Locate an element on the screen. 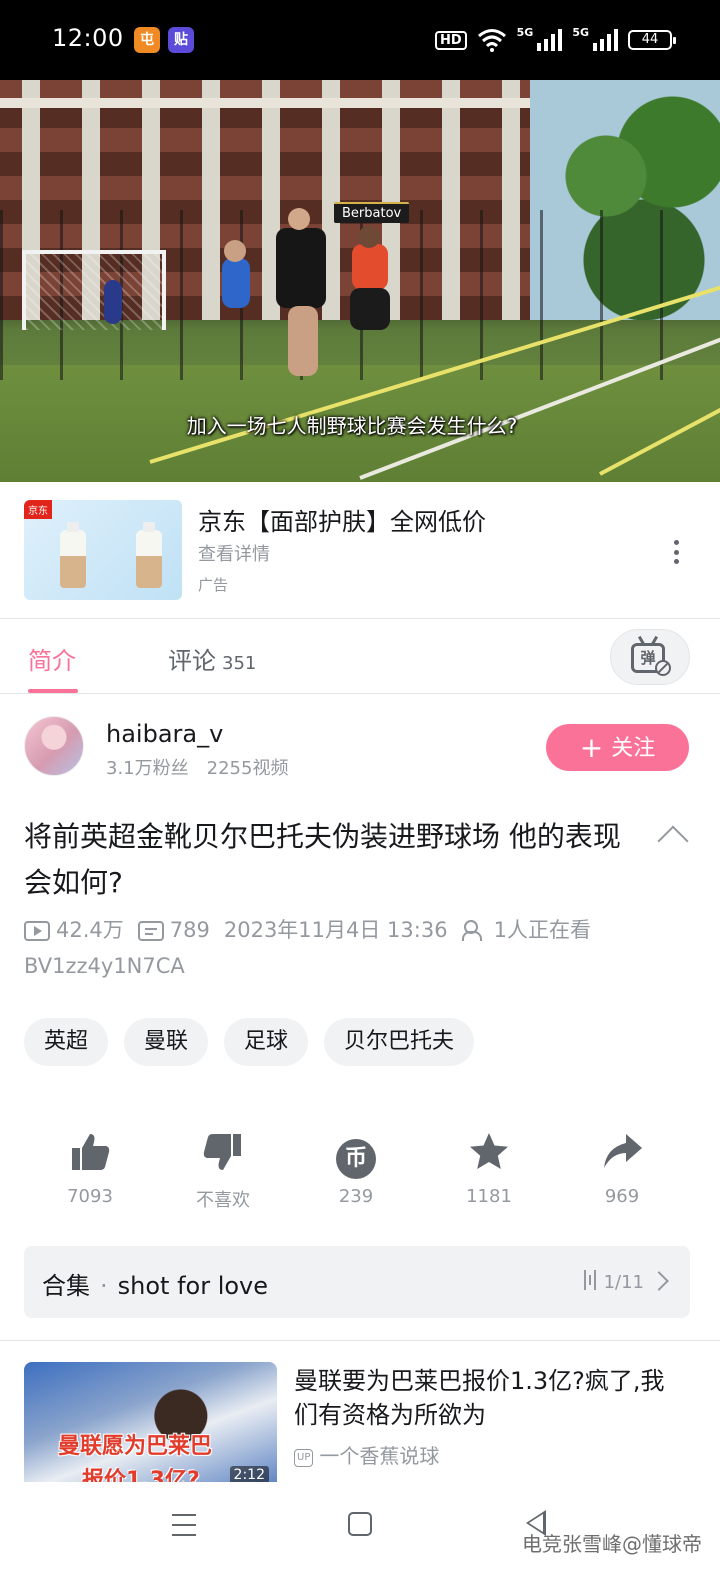 The height and width of the screenshot is (1584, 720). ad-thumbnail: 京东 is located at coordinates (103, 550).